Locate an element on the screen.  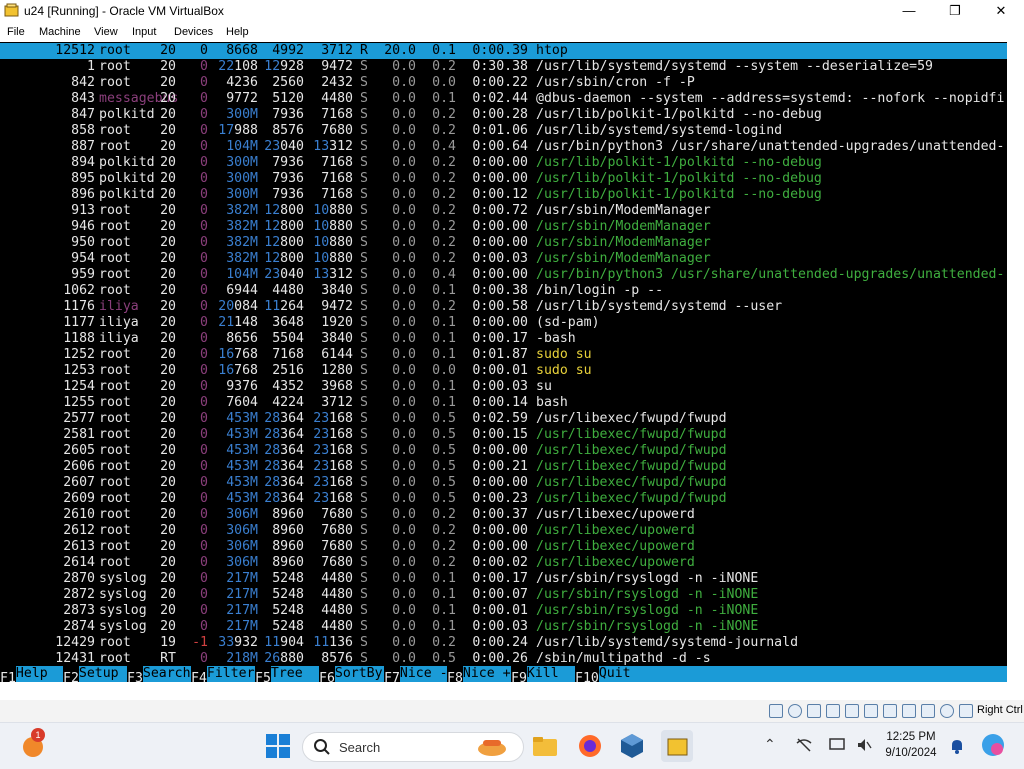
menu-help: Help is located at coordinates (237, 32).